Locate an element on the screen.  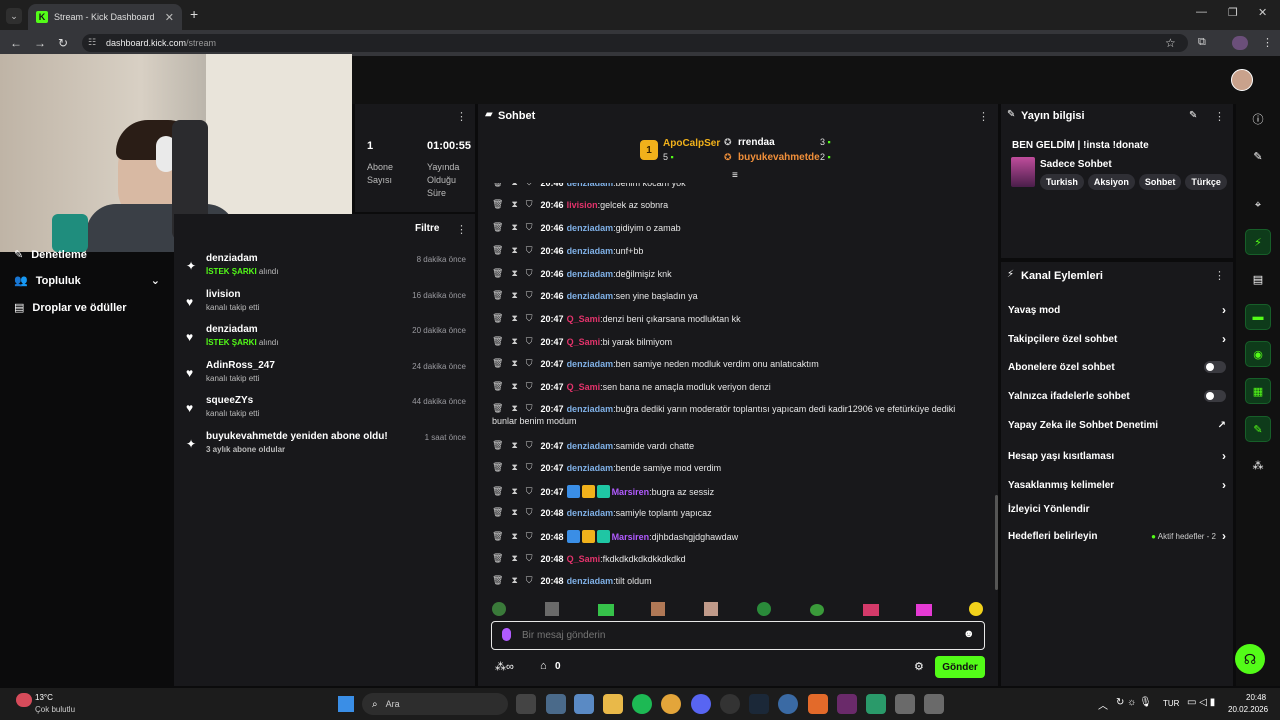
photos-app-icon is located at coordinates (584, 704).